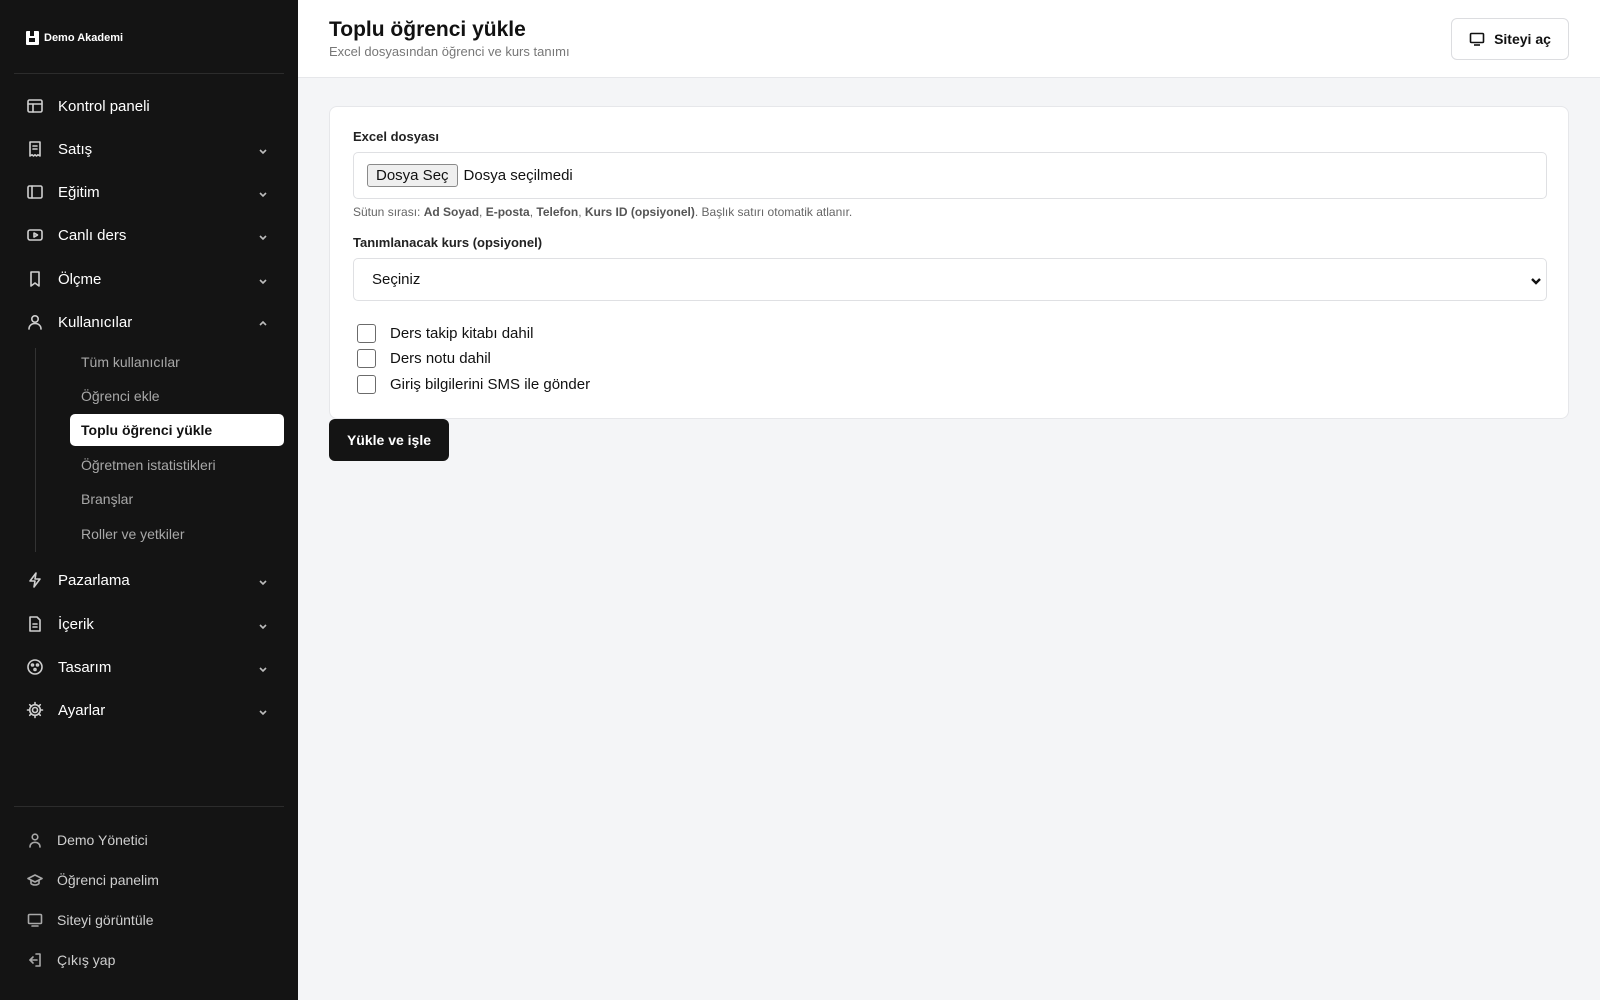 The height and width of the screenshot is (1000, 1600). I want to click on bookmark-icon, so click(35, 279).